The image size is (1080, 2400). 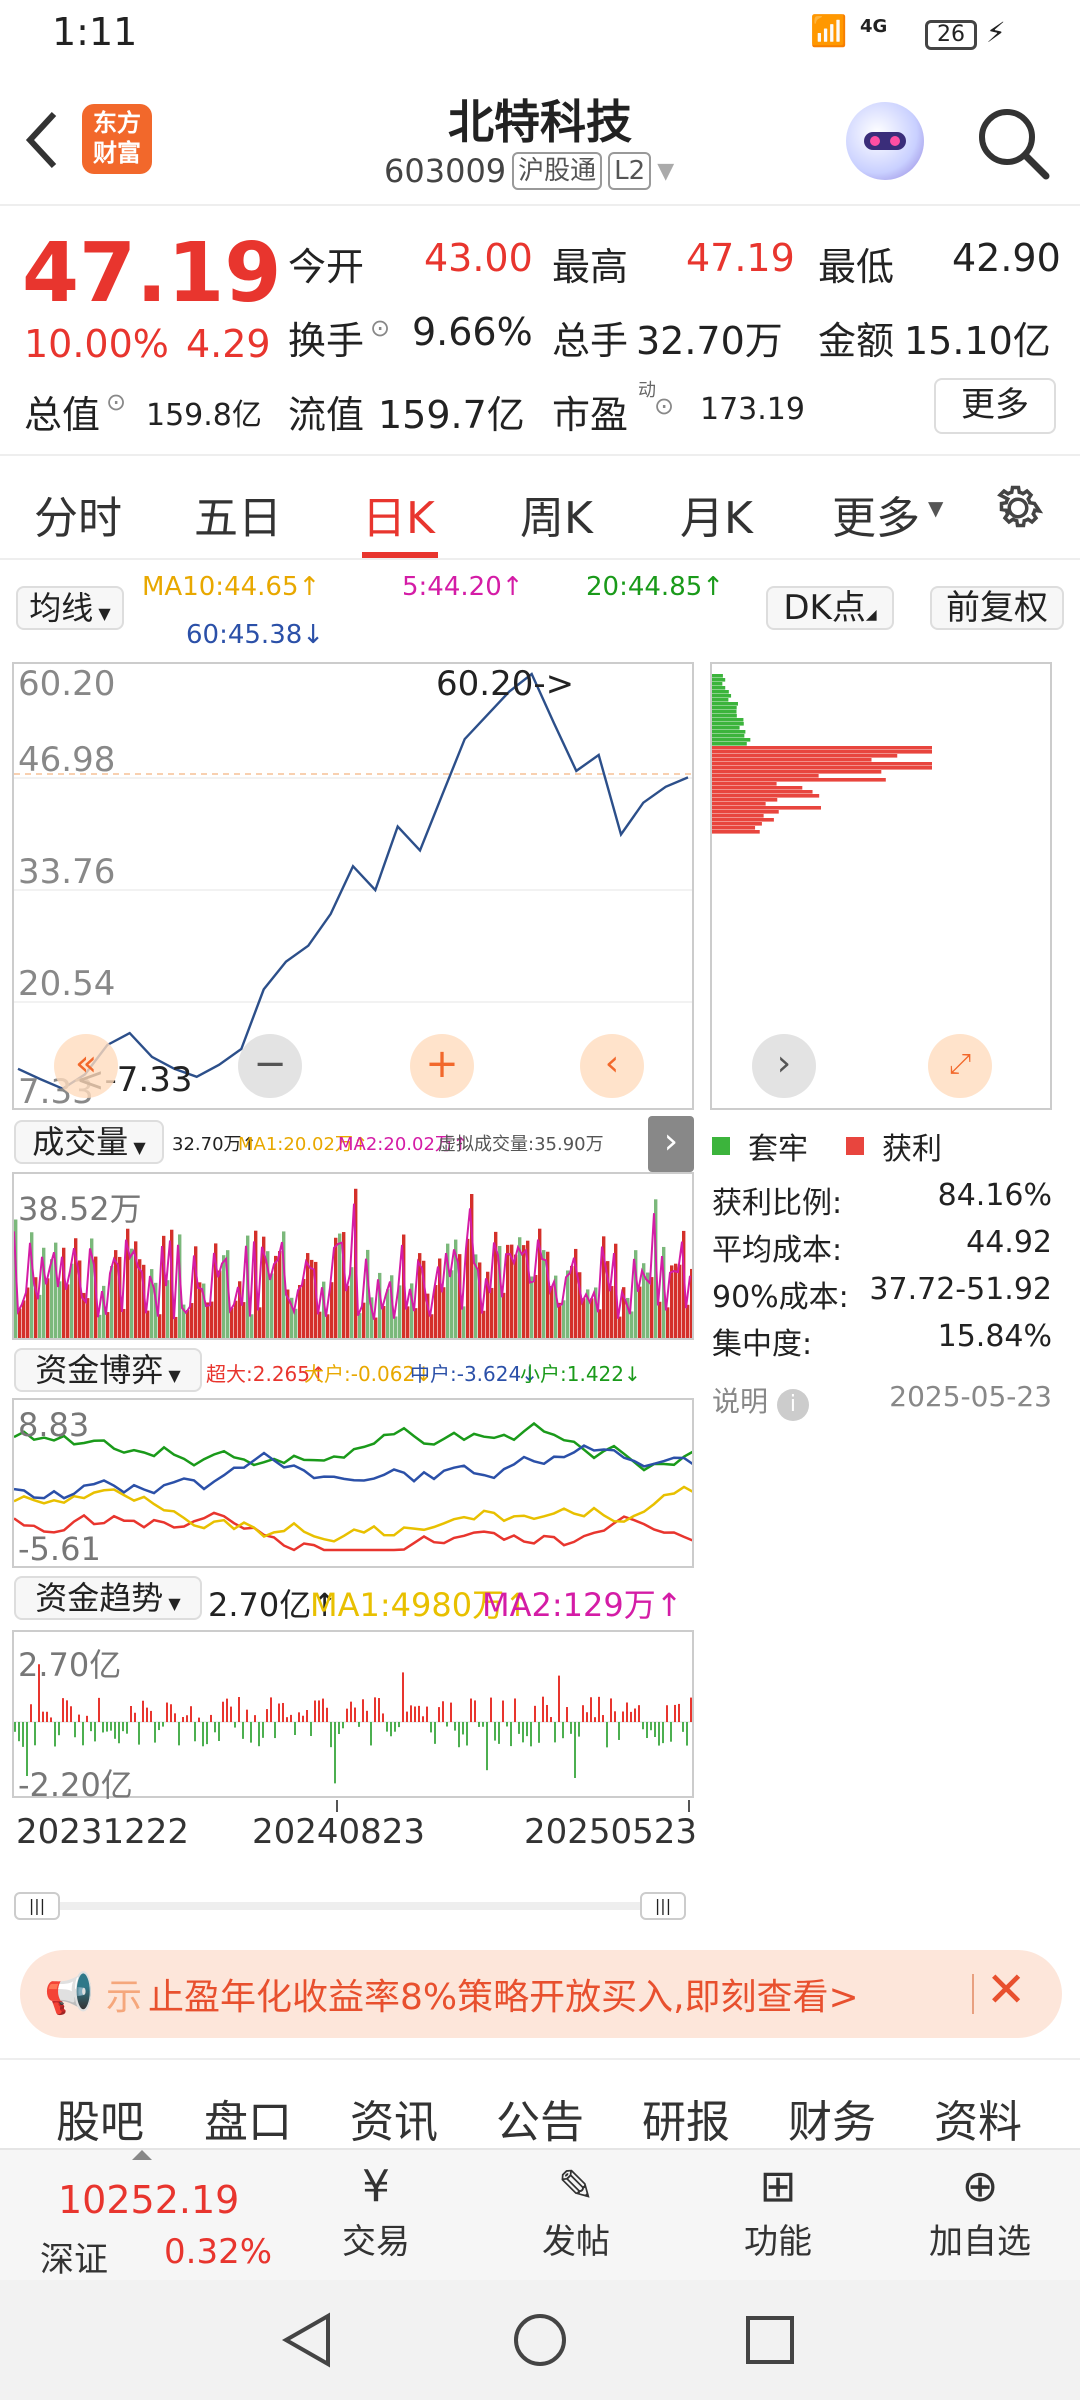 What do you see at coordinates (770, 2340) in the screenshot?
I see `recents-square-icon` at bounding box center [770, 2340].